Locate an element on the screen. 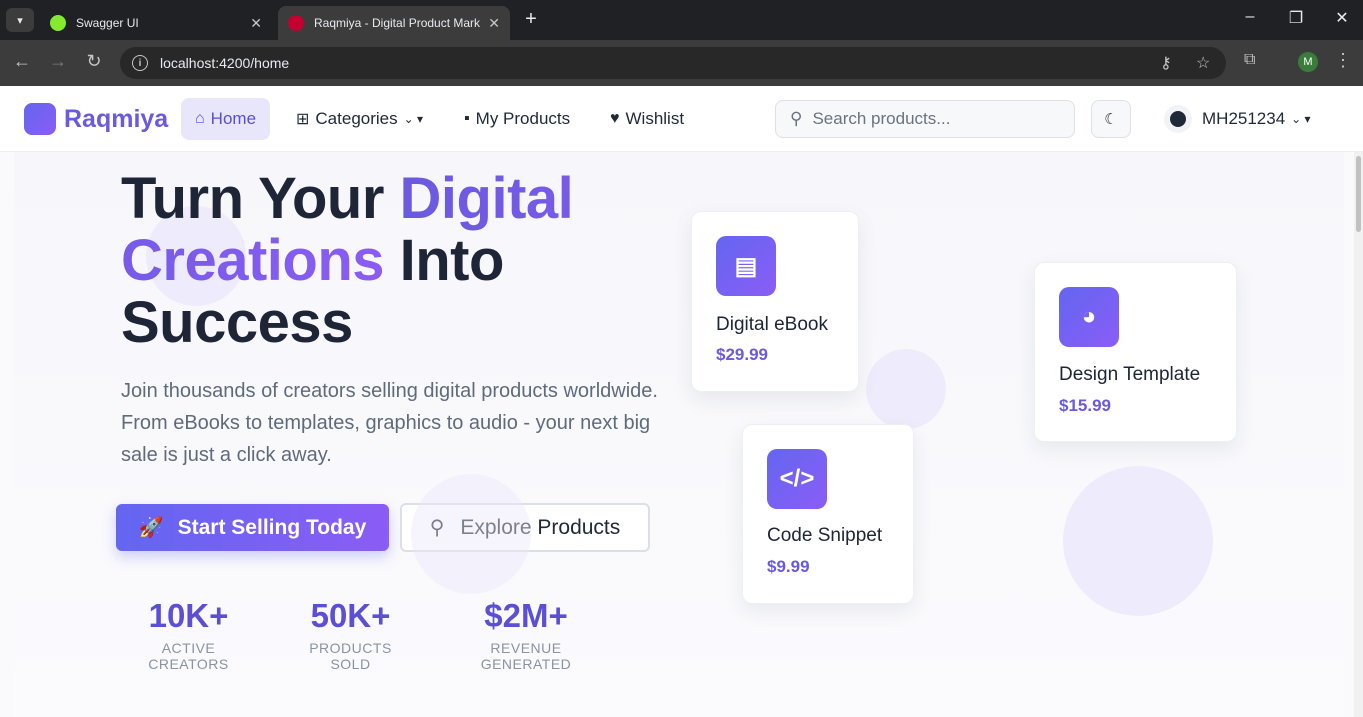 Image resolution: width=1363 pixels, height=717 pixels. hero-headline: Turn Your Digital Creations Into Success is located at coordinates (401, 261).